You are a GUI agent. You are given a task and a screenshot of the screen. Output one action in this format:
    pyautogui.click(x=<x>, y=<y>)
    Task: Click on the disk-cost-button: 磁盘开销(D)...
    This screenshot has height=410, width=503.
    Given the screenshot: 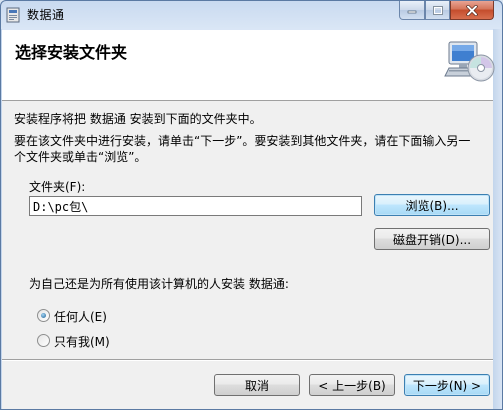 What is the action you would take?
    pyautogui.click(x=432, y=239)
    